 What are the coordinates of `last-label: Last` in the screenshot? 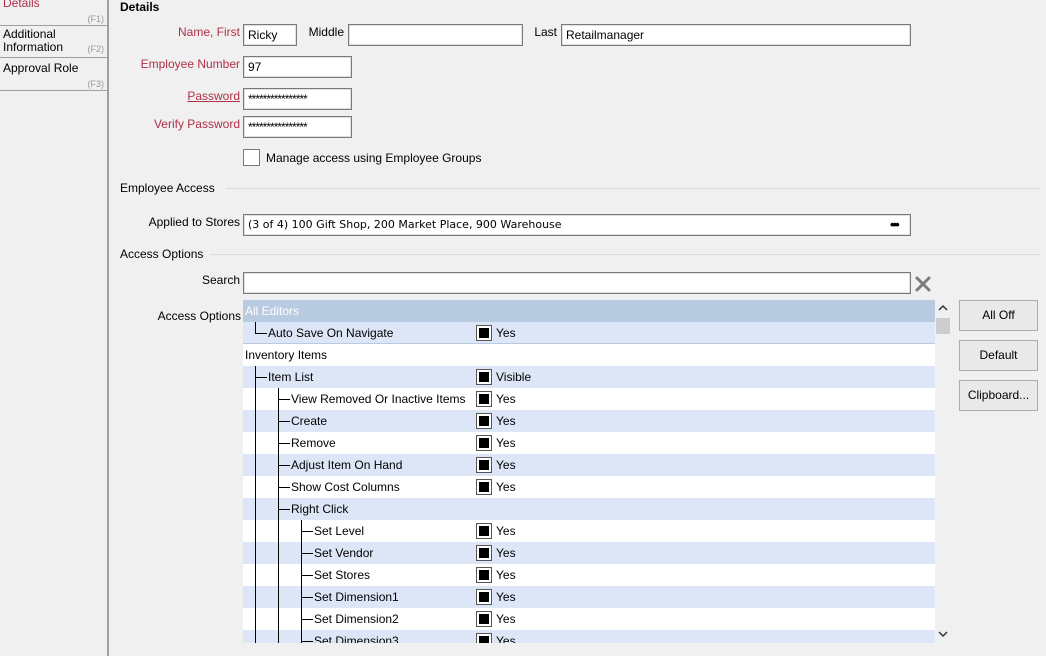 It's located at (545, 32).